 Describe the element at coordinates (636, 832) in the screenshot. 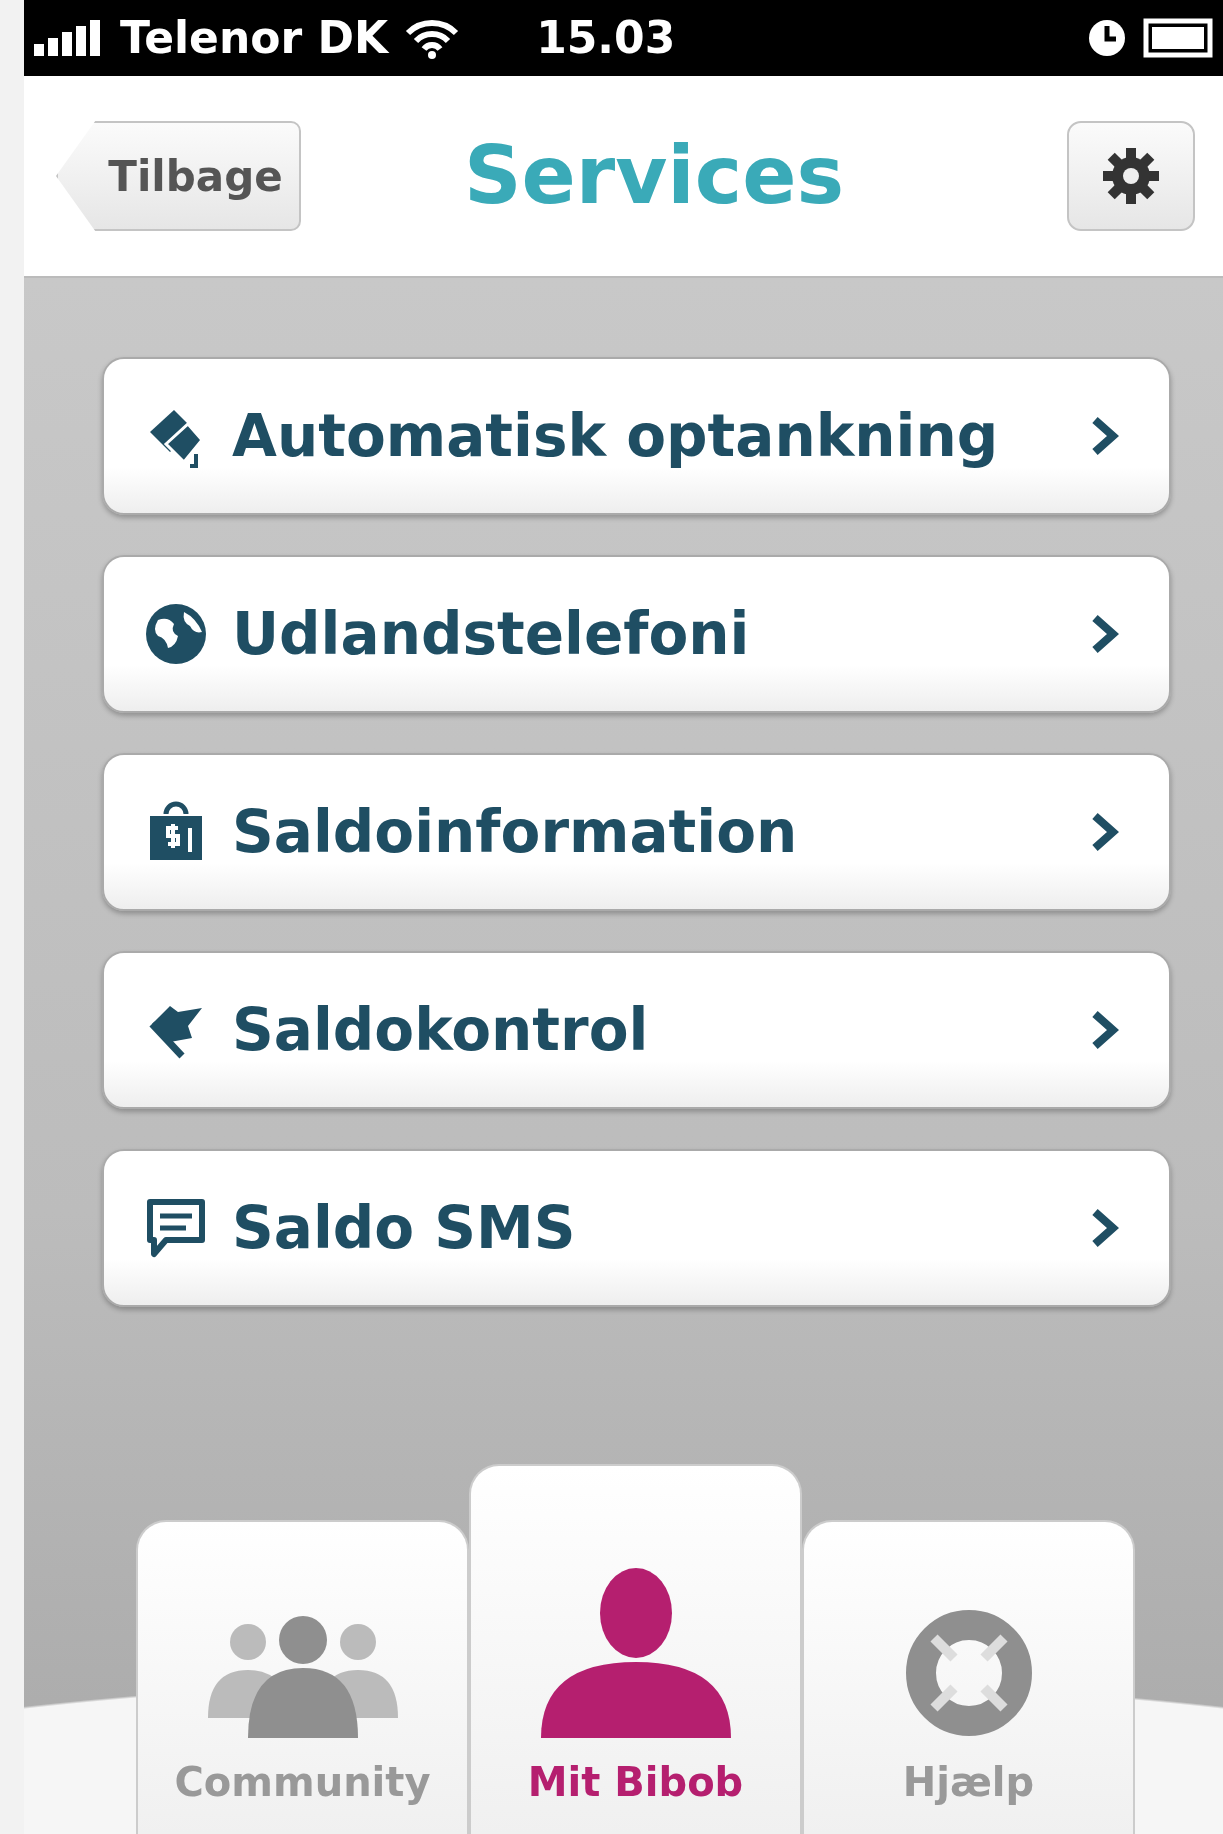

I see `menu-item: Saldoinformation` at that location.